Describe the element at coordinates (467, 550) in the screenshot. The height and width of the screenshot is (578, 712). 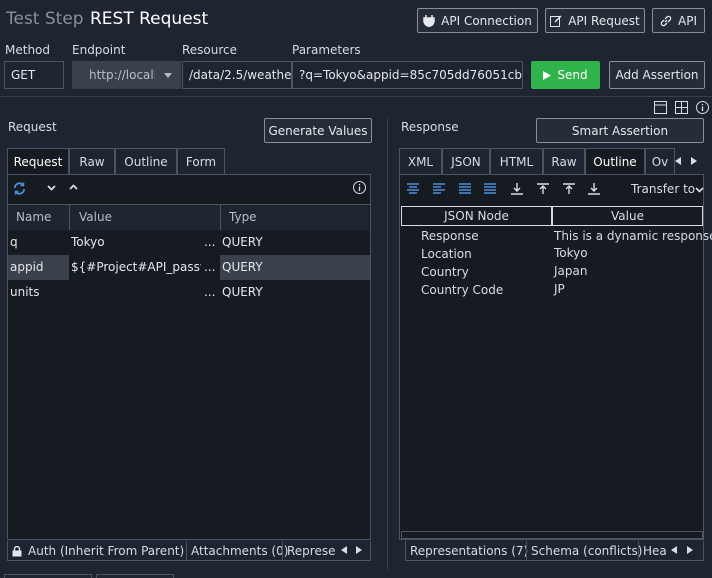
I see `tab-representations: Representations (7)` at that location.